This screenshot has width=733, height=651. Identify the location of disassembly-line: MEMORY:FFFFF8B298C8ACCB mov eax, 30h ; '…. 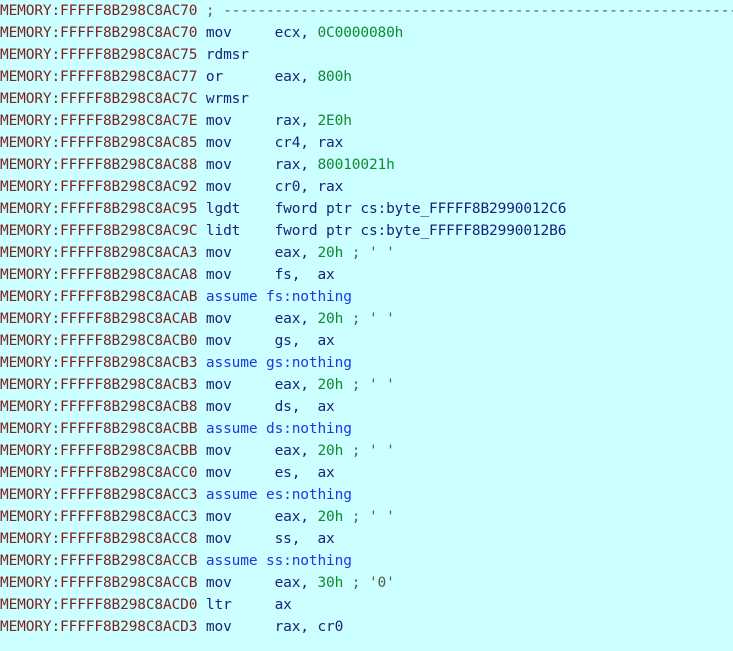
(366, 583).